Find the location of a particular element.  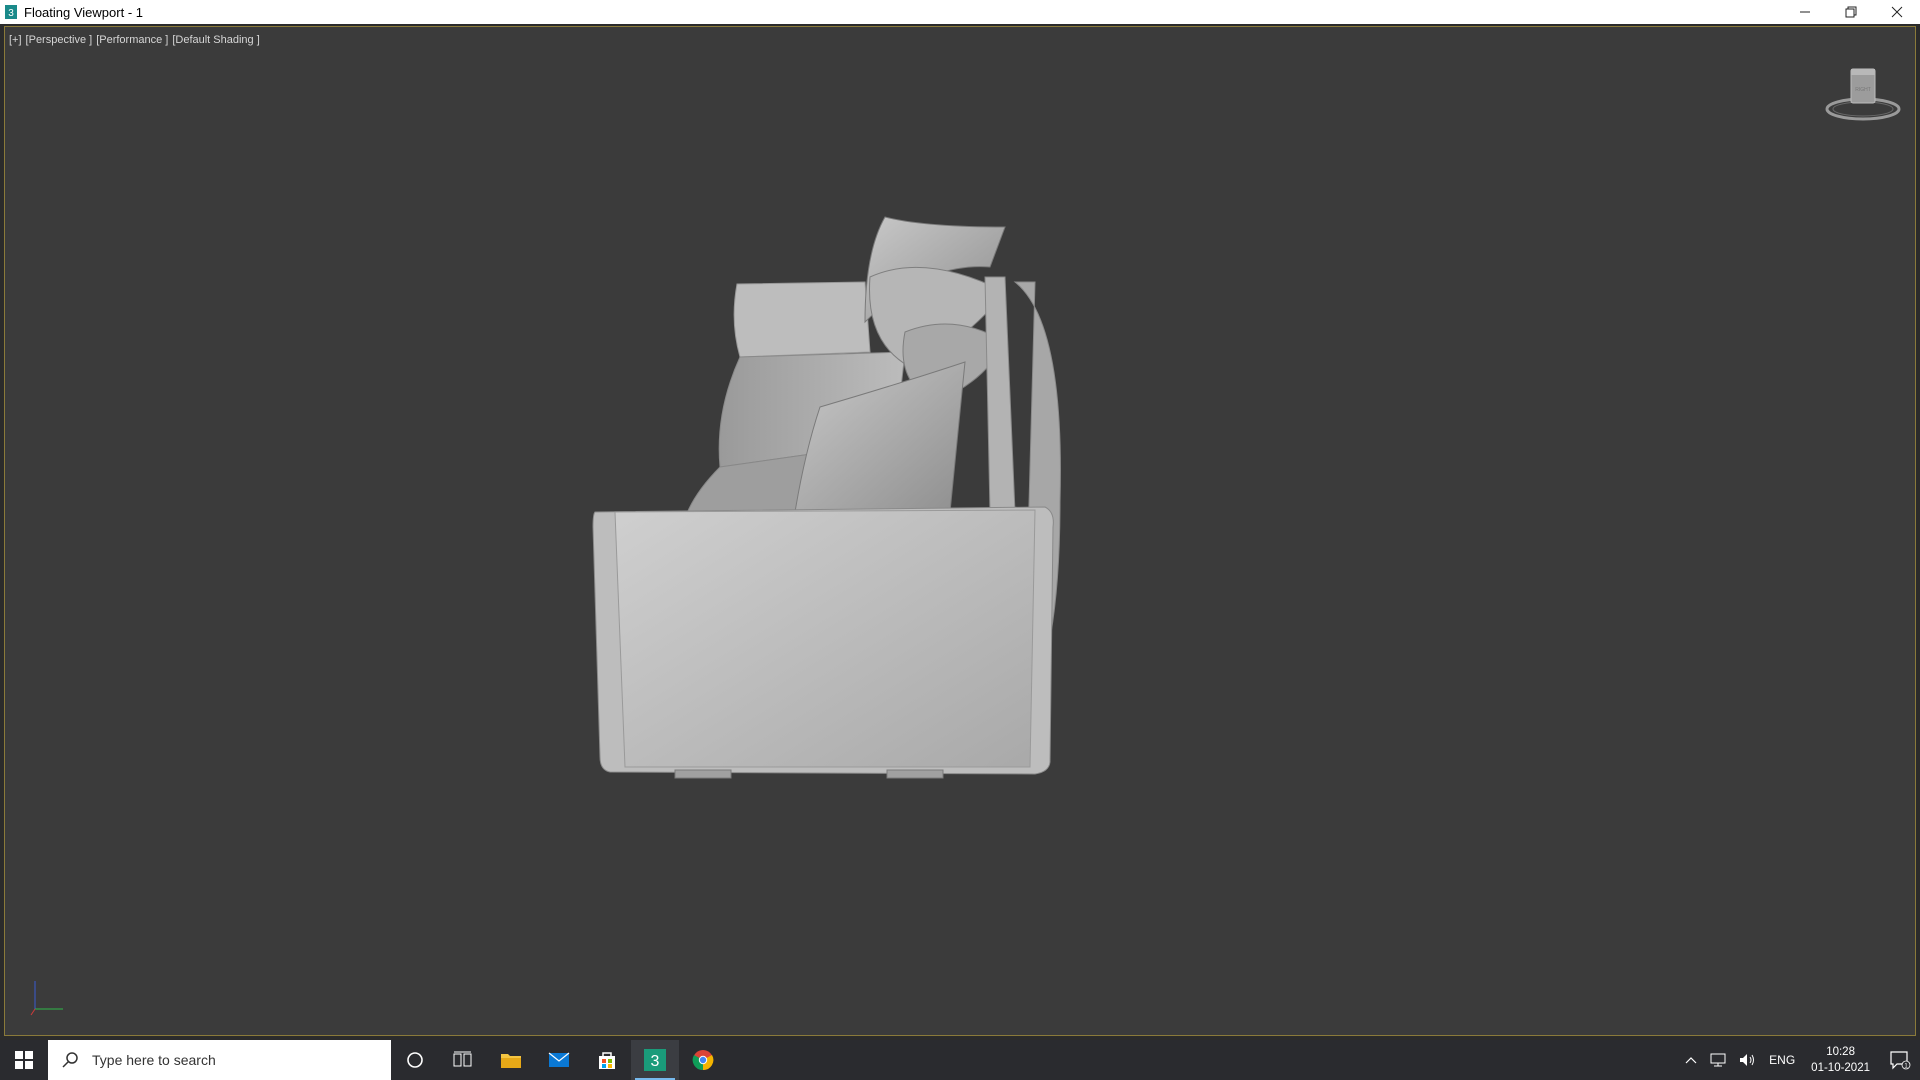

volume-icon is located at coordinates (1747, 1060).